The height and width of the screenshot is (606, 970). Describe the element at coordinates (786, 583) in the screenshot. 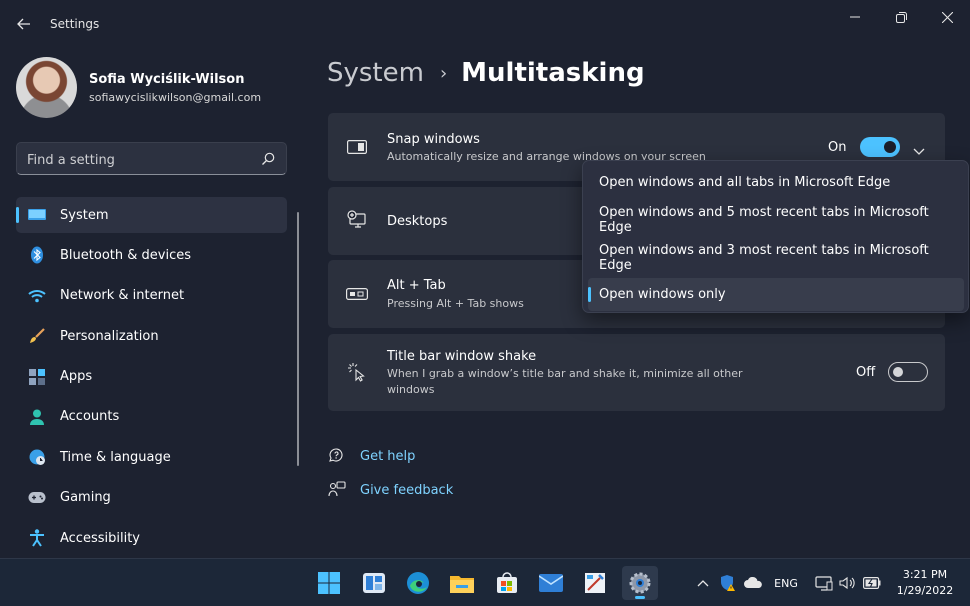

I see `language-indicator: ENG` at that location.